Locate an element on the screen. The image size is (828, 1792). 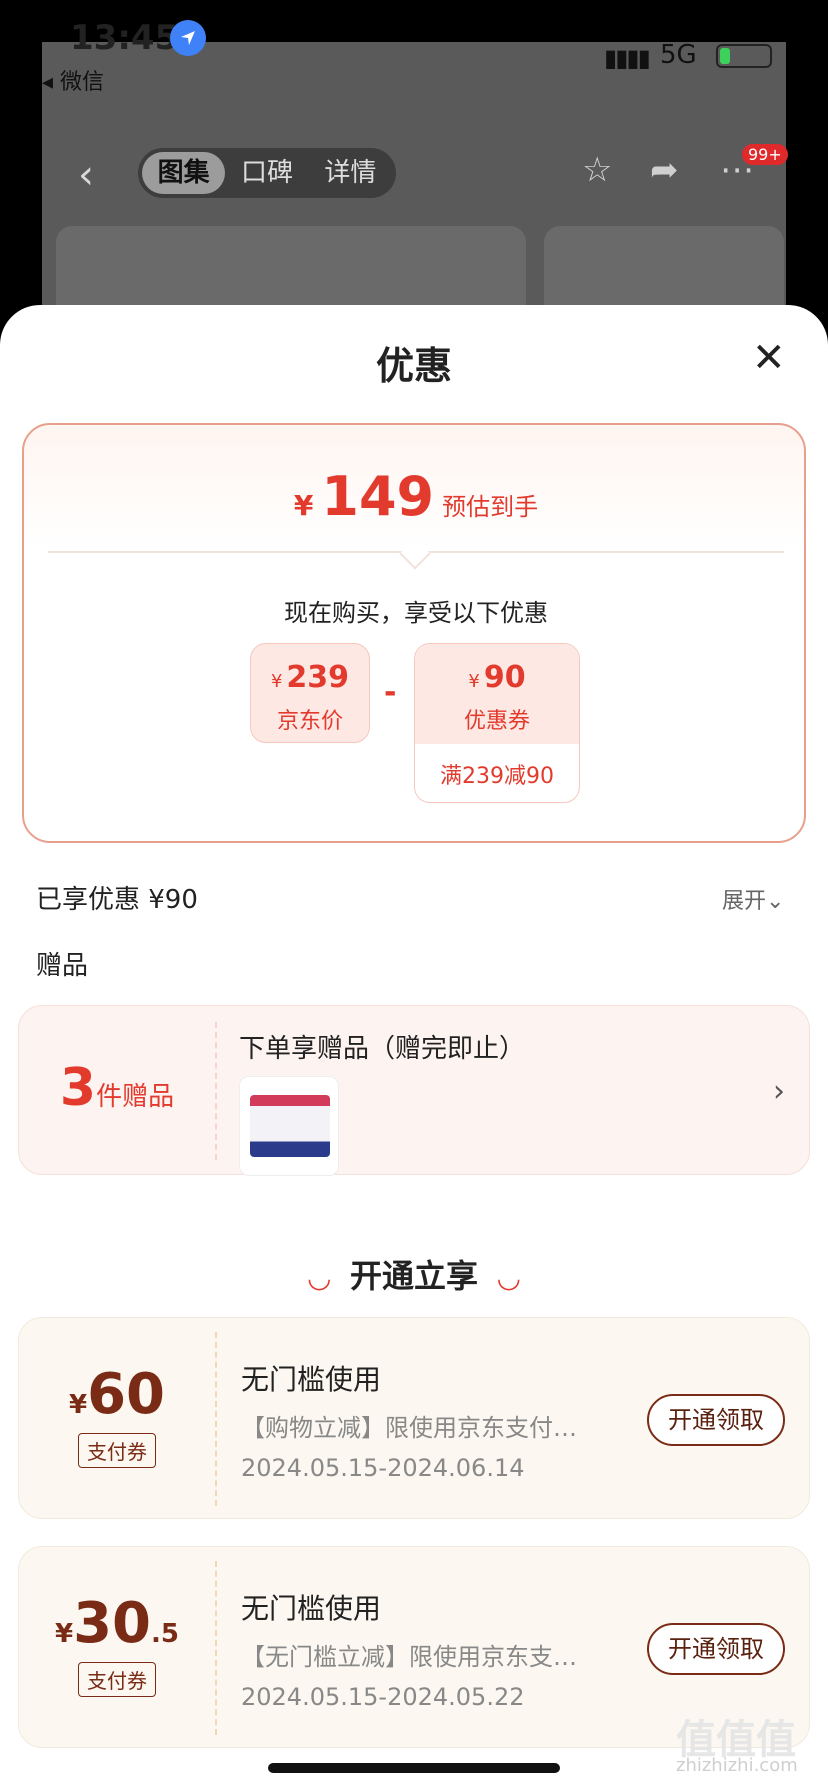
gift-count-number: 3 is located at coordinates (78, 1088).